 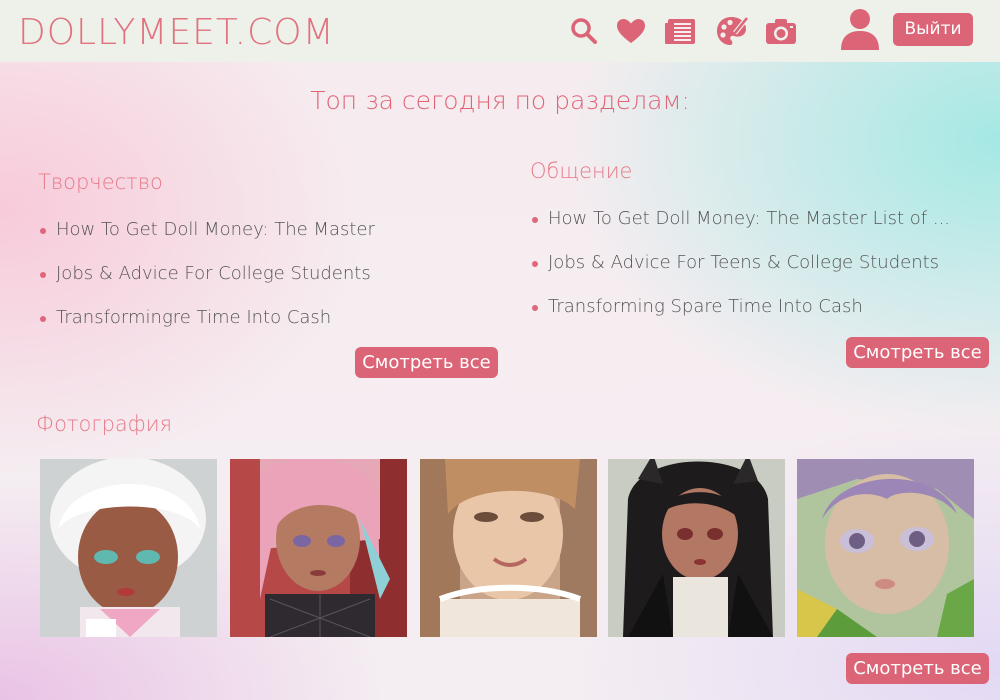 I want to click on camera-icon, so click(x=781, y=31).